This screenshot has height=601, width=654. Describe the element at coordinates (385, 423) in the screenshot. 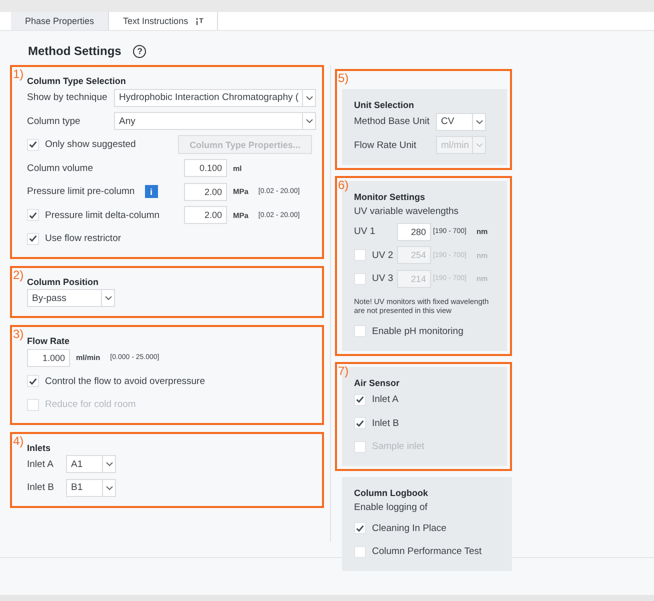

I see `checkbox-label: Inlet B` at that location.